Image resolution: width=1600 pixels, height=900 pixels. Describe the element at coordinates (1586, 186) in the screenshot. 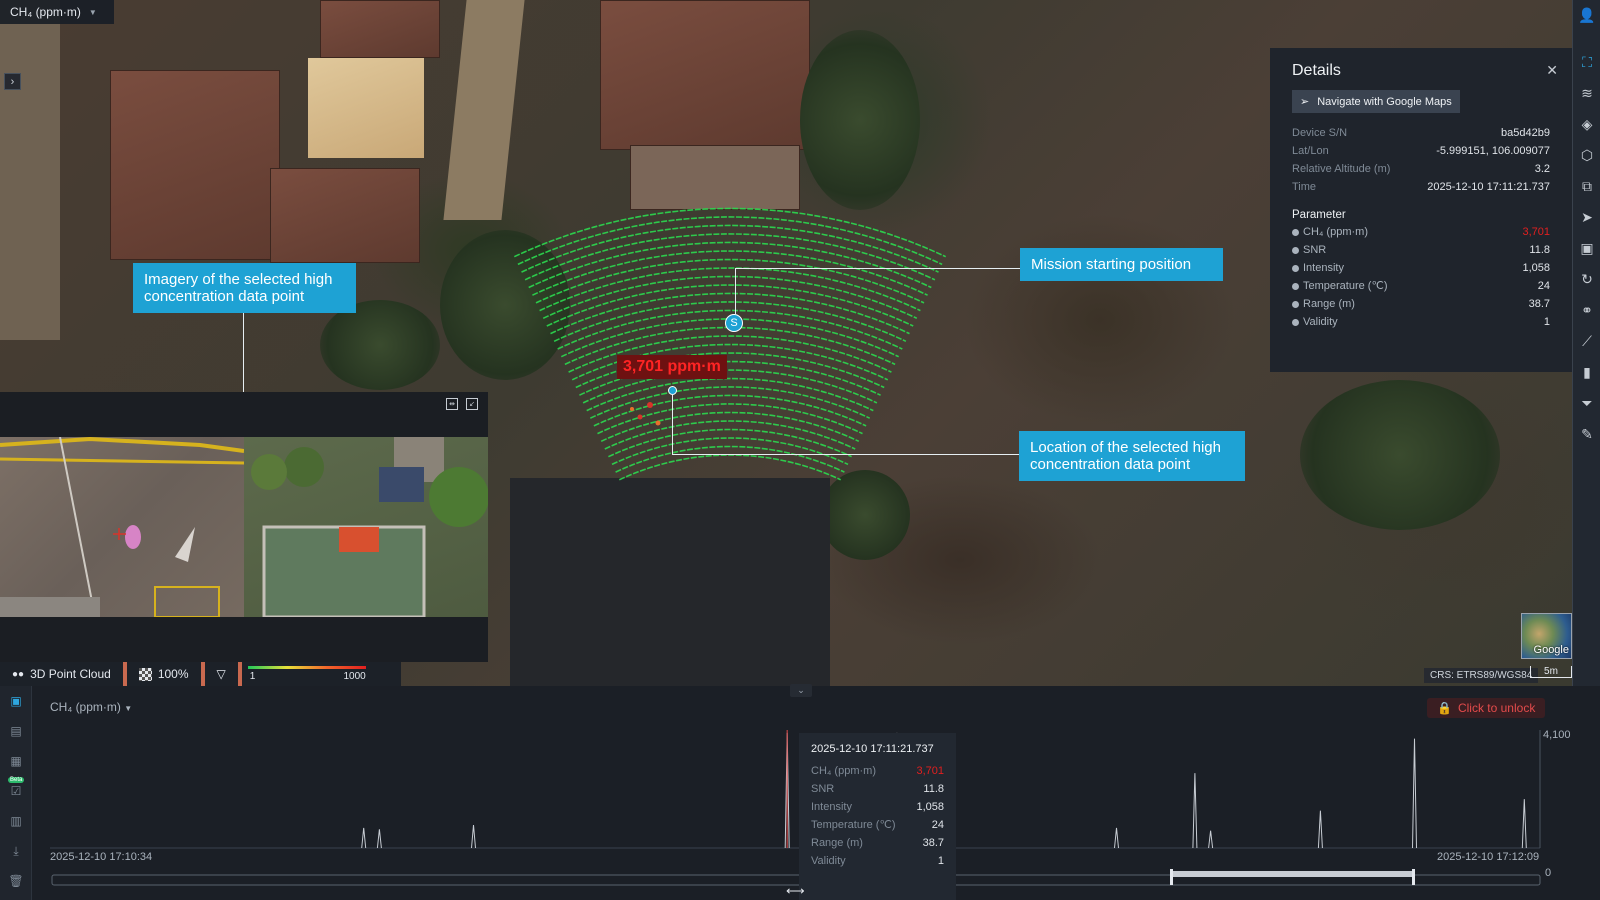

I see `stack-icon: ⧉` at that location.